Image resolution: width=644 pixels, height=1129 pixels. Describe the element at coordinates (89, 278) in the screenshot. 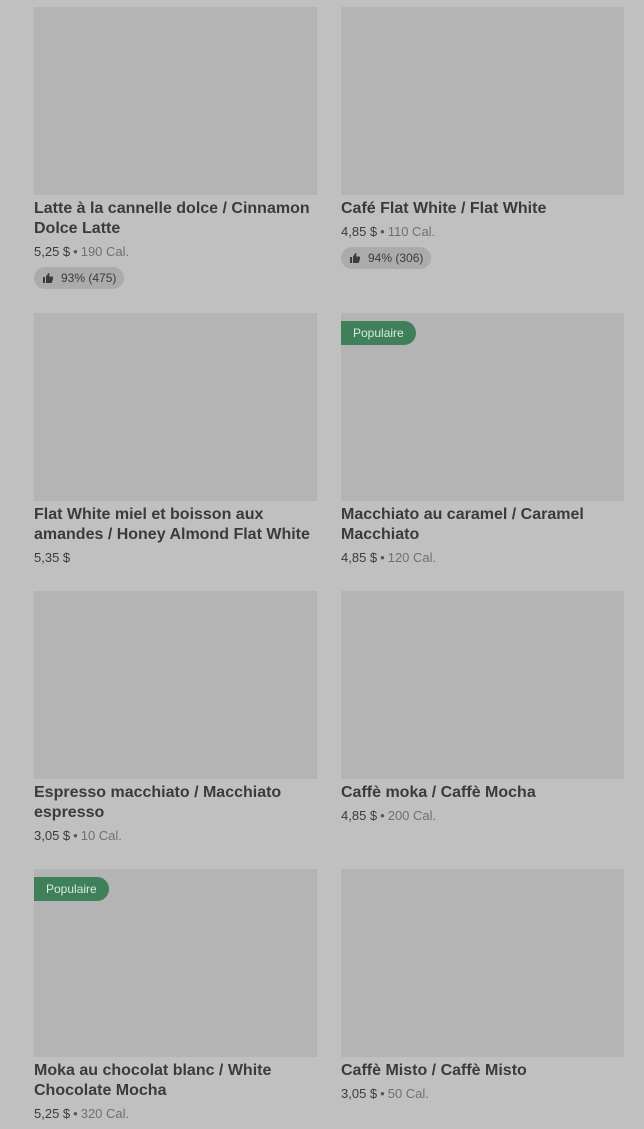

I see `rating-text: 93% (475)` at that location.